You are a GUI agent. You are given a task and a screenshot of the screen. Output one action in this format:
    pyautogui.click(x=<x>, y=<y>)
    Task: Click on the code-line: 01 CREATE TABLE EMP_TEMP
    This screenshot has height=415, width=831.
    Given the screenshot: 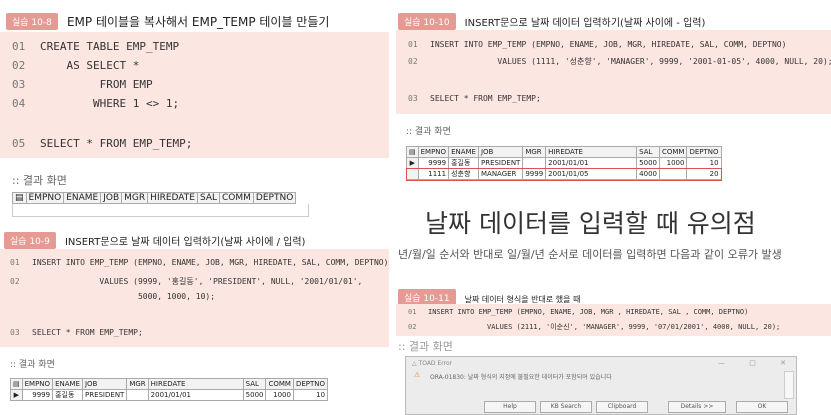 What is the action you would take?
    pyautogui.click(x=96, y=46)
    